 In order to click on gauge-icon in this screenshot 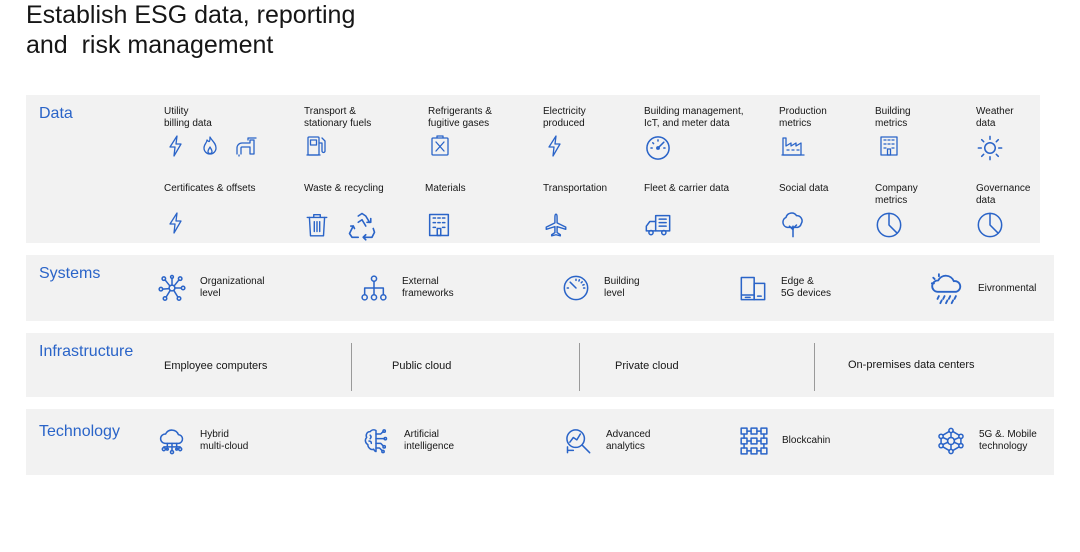, I will do `click(576, 288)`.